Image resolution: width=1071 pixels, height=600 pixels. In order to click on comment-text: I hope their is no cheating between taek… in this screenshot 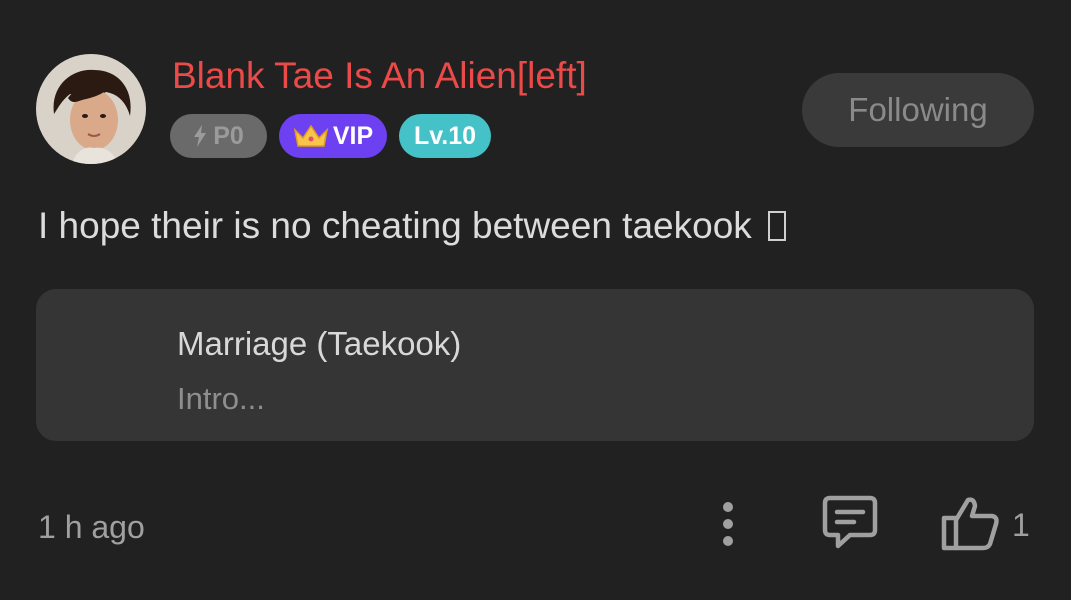, I will do `click(395, 225)`.